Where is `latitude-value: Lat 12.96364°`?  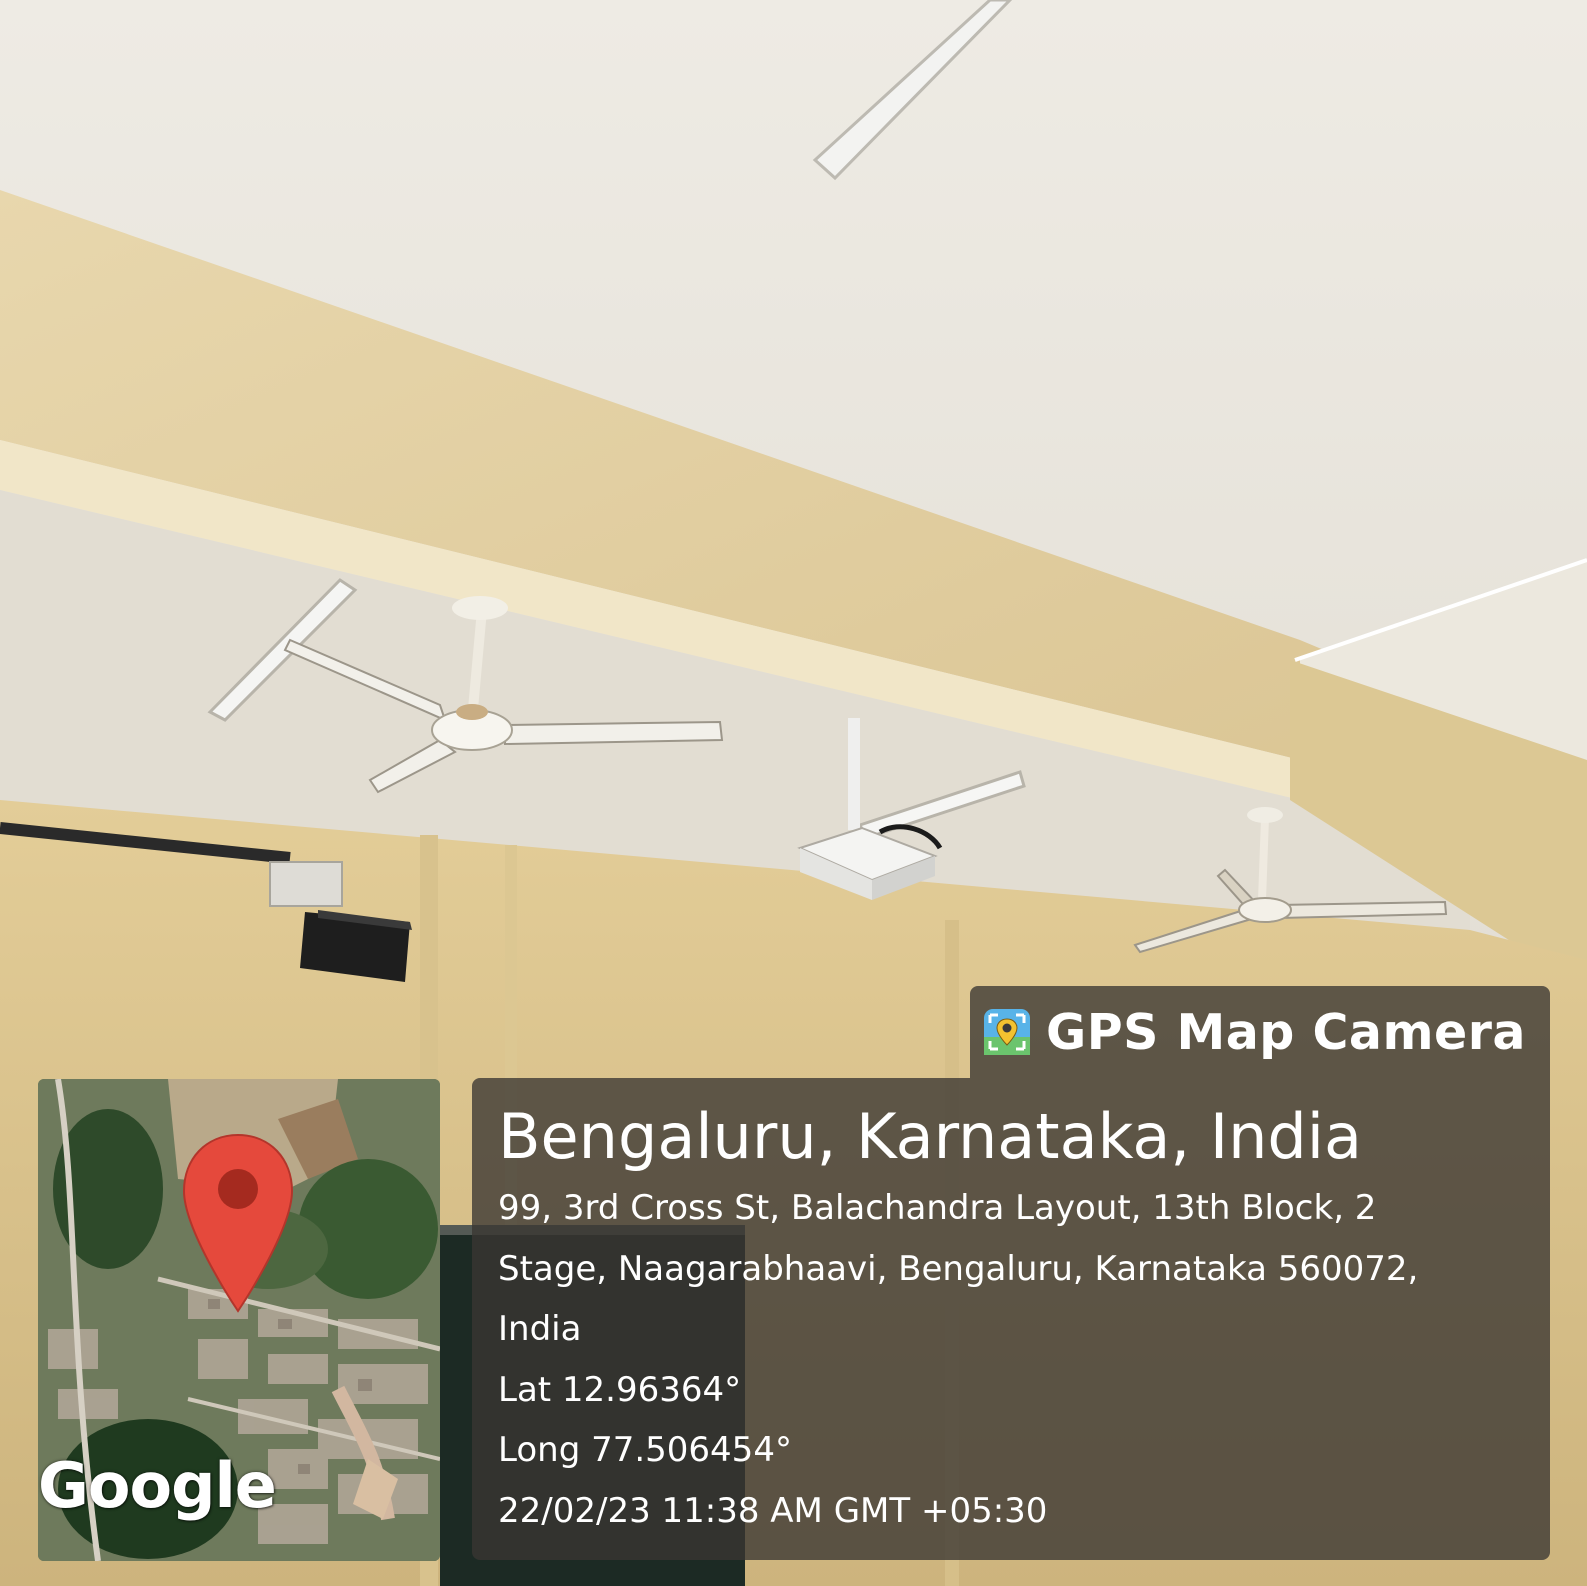 latitude-value: Lat 12.96364° is located at coordinates (620, 1389).